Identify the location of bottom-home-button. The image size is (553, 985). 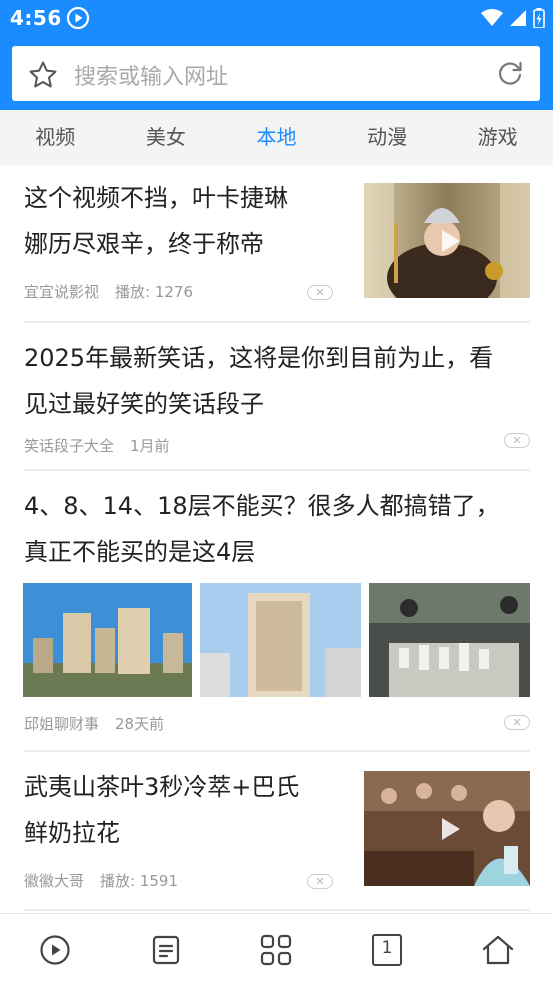
(497, 949).